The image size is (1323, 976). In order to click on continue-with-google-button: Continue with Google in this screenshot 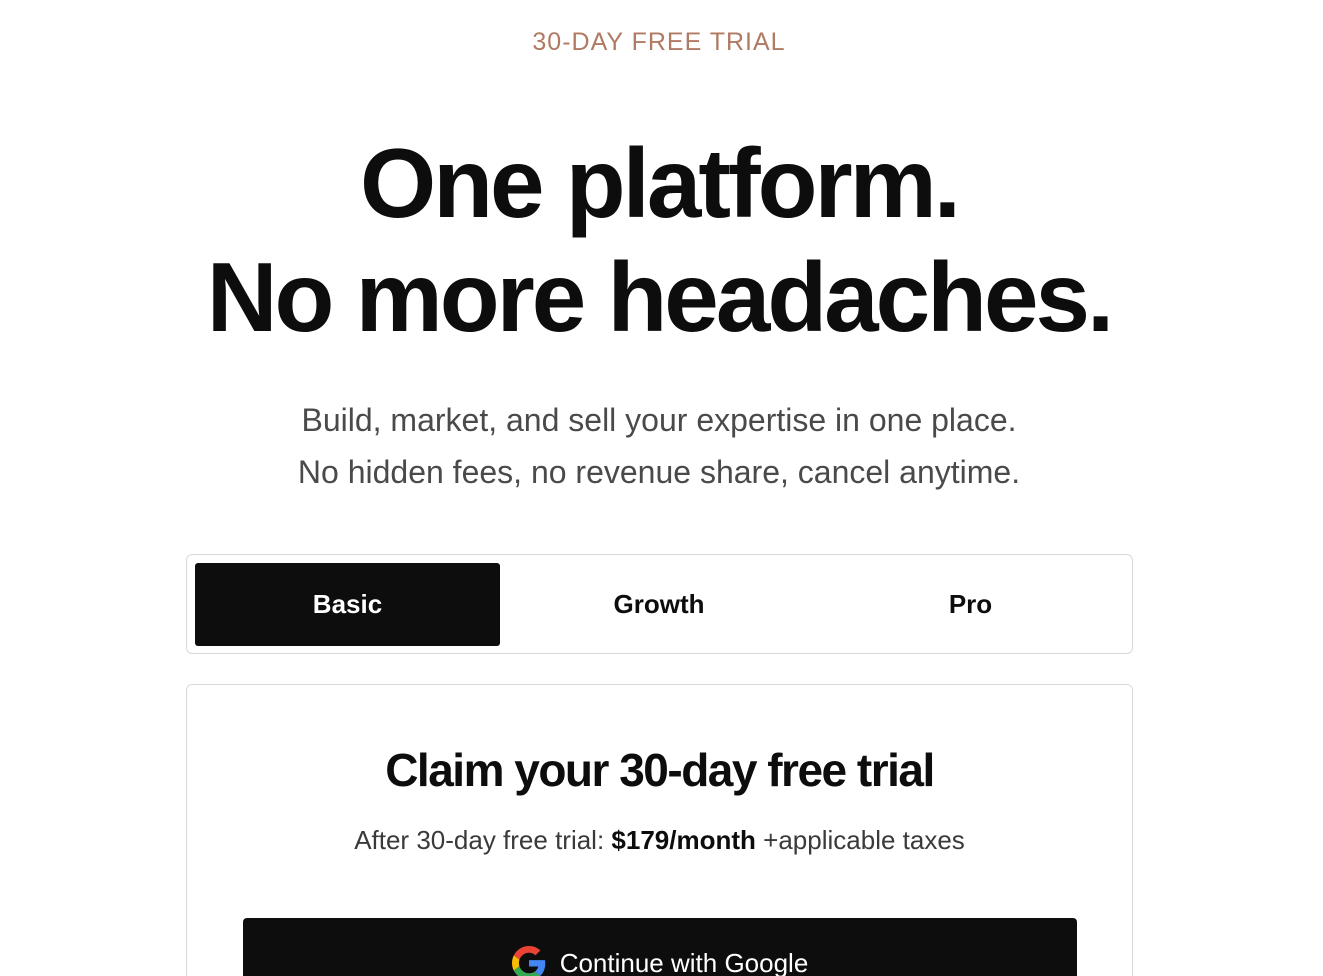, I will do `click(660, 947)`.